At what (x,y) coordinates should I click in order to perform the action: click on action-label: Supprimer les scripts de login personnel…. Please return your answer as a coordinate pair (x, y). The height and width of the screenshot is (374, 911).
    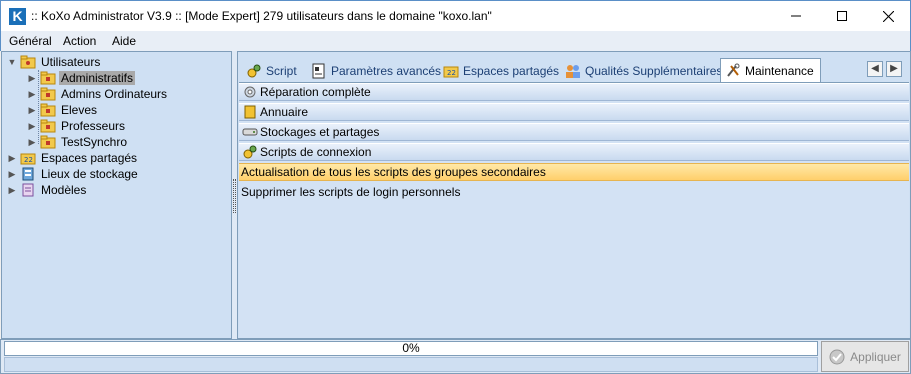
    Looking at the image, I should click on (351, 192).